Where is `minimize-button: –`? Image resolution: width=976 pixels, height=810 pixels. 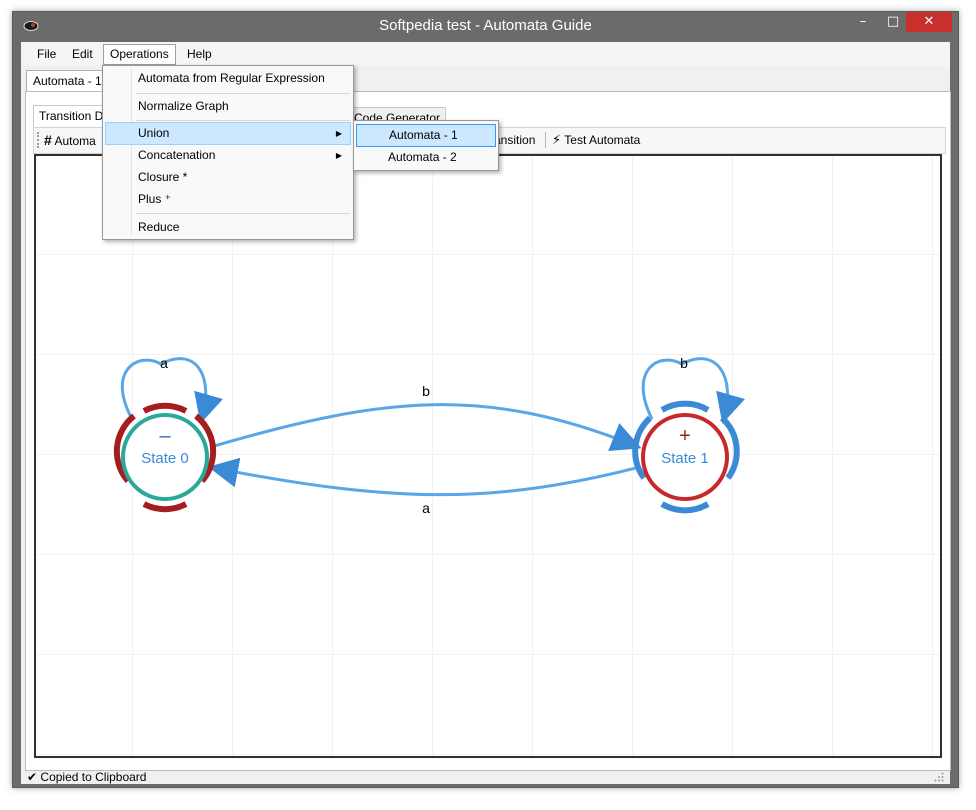
minimize-button: – is located at coordinates (863, 22).